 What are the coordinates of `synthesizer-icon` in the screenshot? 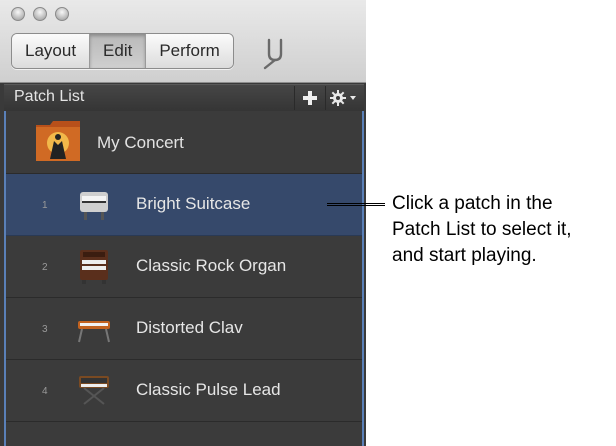 It's located at (94, 390).